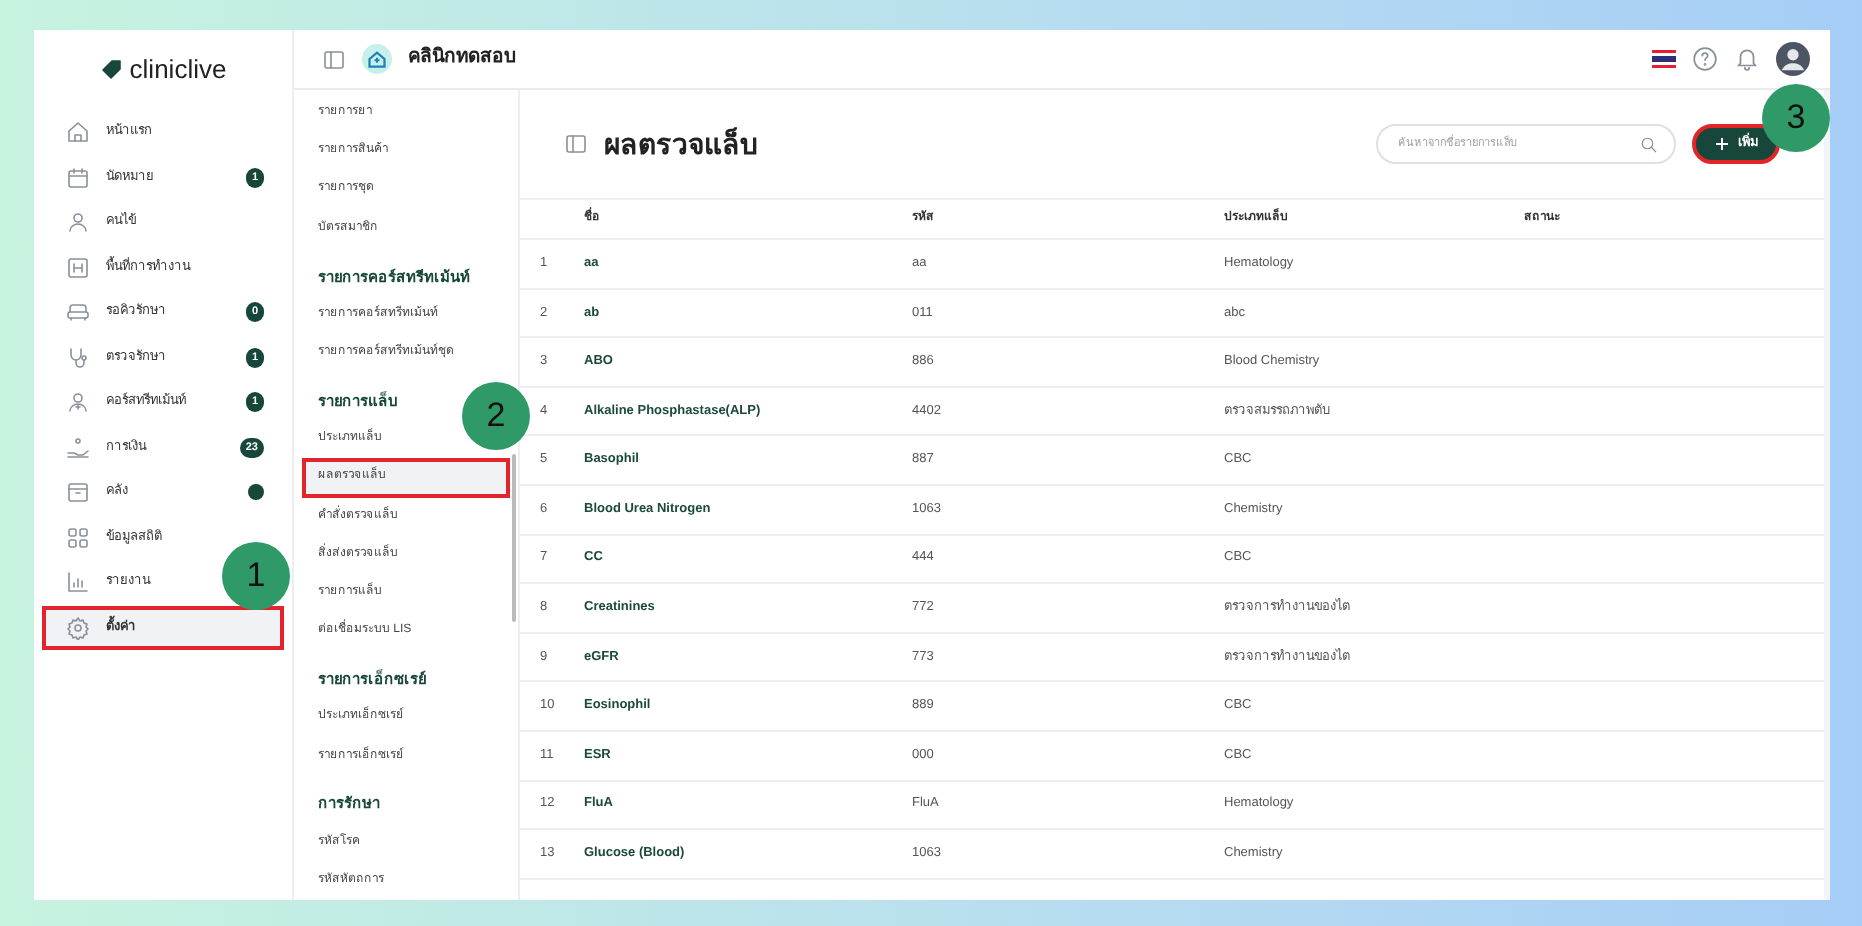 This screenshot has height=926, width=1862. I want to click on step-number-marker: 1, so click(256, 576).